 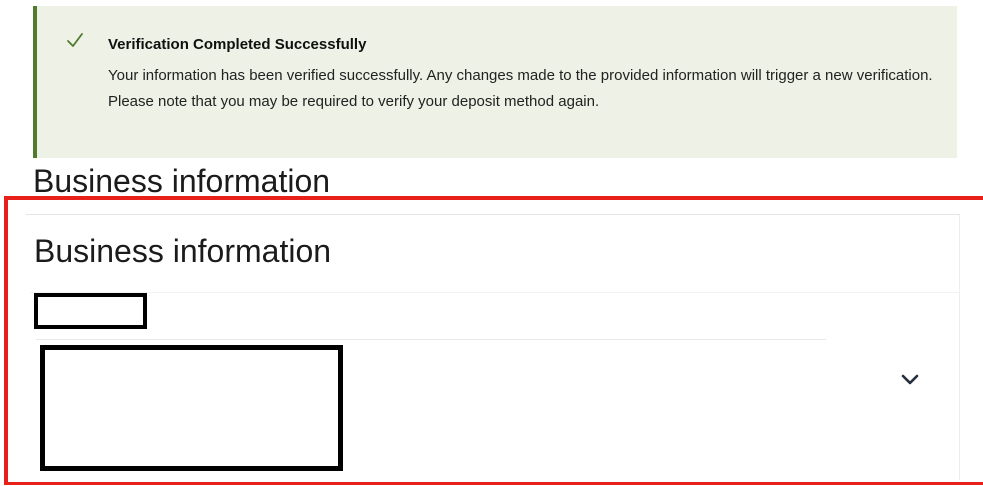 What do you see at coordinates (191, 408) in the screenshot?
I see `field-value-redaction` at bounding box center [191, 408].